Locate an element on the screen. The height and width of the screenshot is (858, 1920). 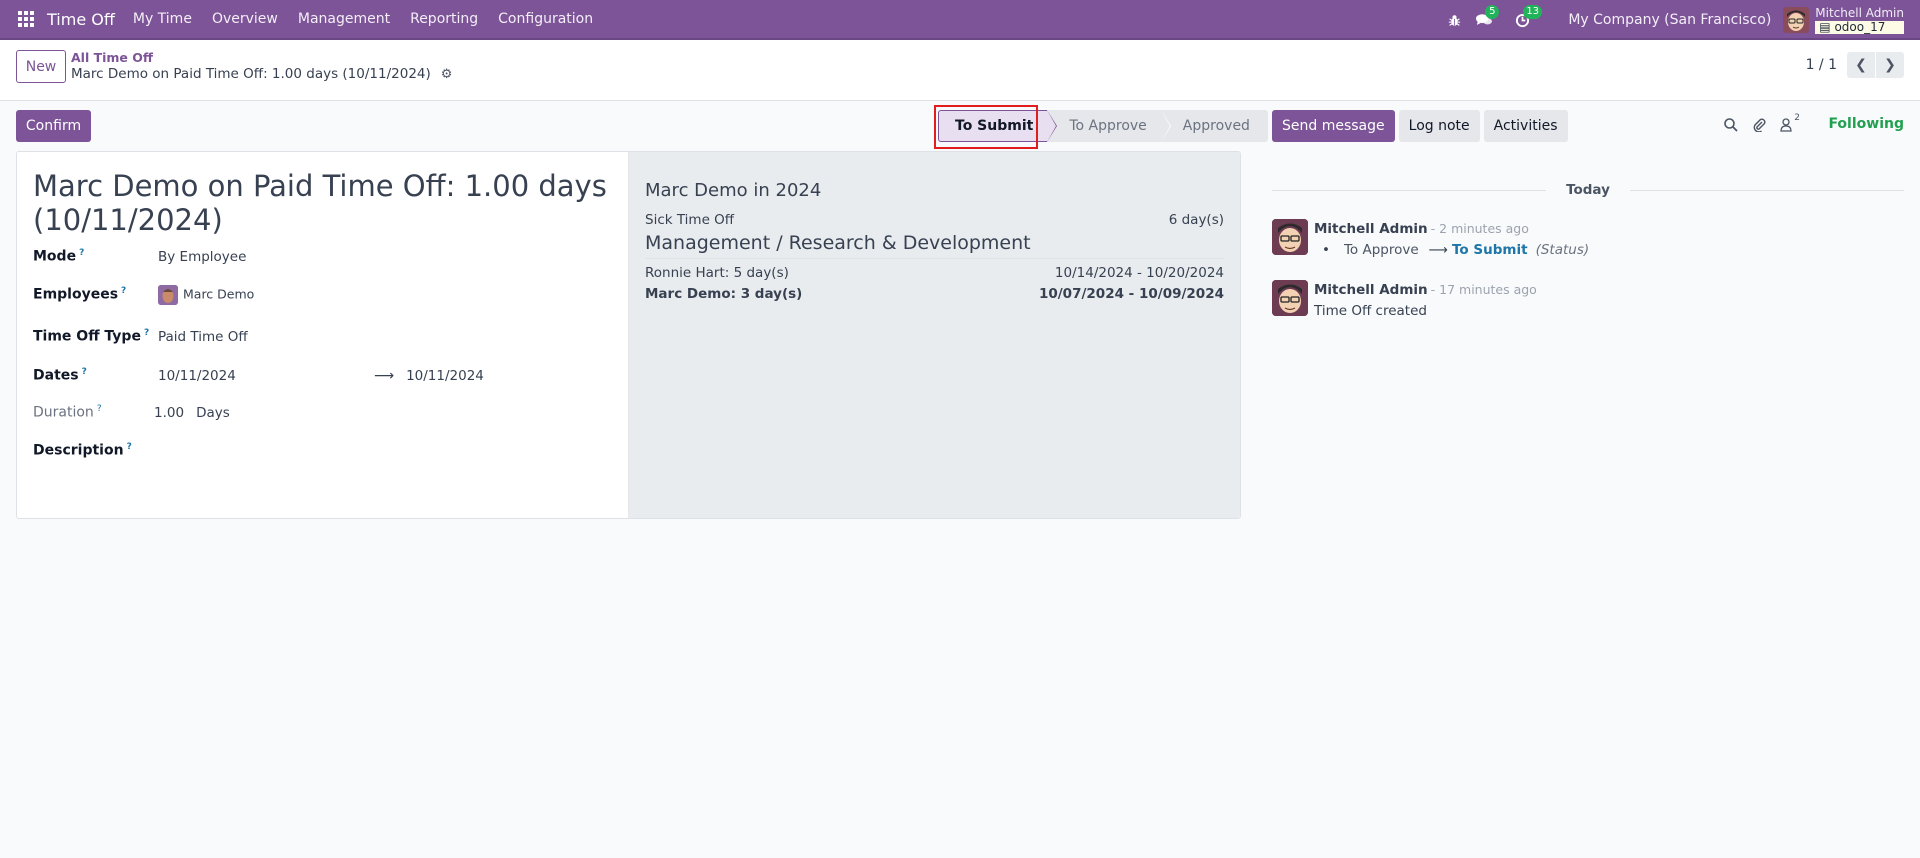
chat-icon: 5 is located at coordinates (1488, 16).